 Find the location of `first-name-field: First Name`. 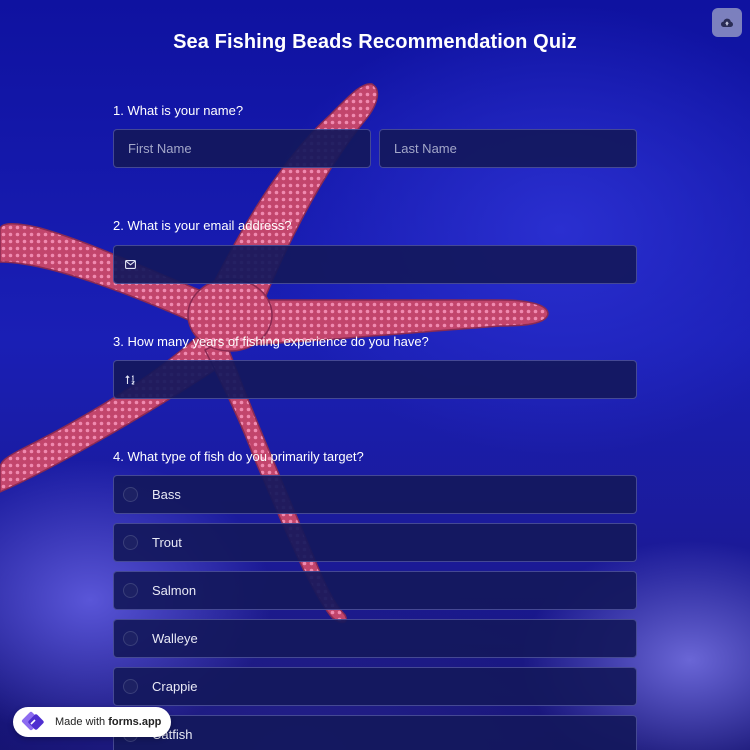

first-name-field: First Name is located at coordinates (242, 148).